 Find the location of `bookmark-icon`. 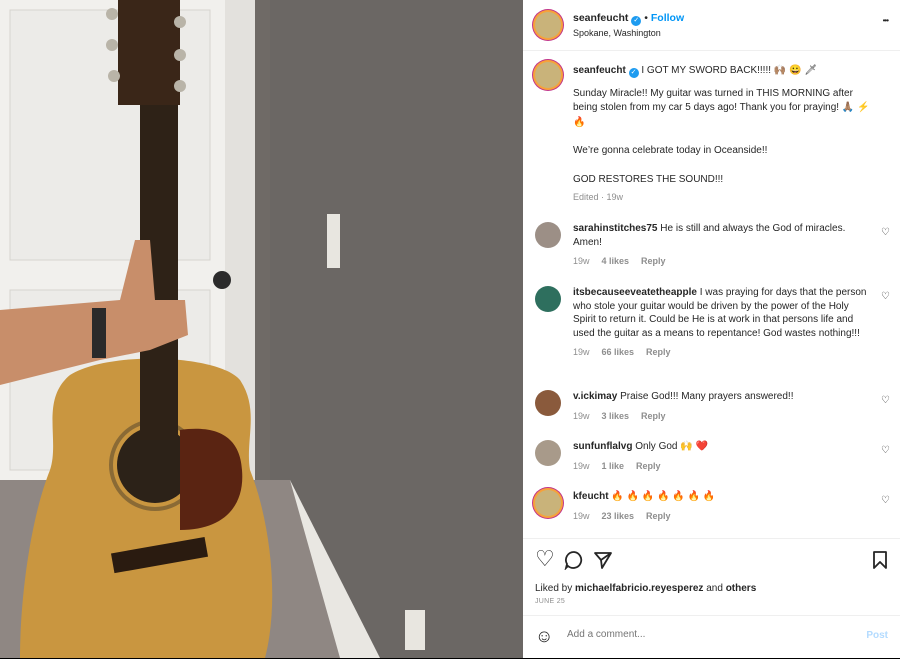

bookmark-icon is located at coordinates (880, 562).